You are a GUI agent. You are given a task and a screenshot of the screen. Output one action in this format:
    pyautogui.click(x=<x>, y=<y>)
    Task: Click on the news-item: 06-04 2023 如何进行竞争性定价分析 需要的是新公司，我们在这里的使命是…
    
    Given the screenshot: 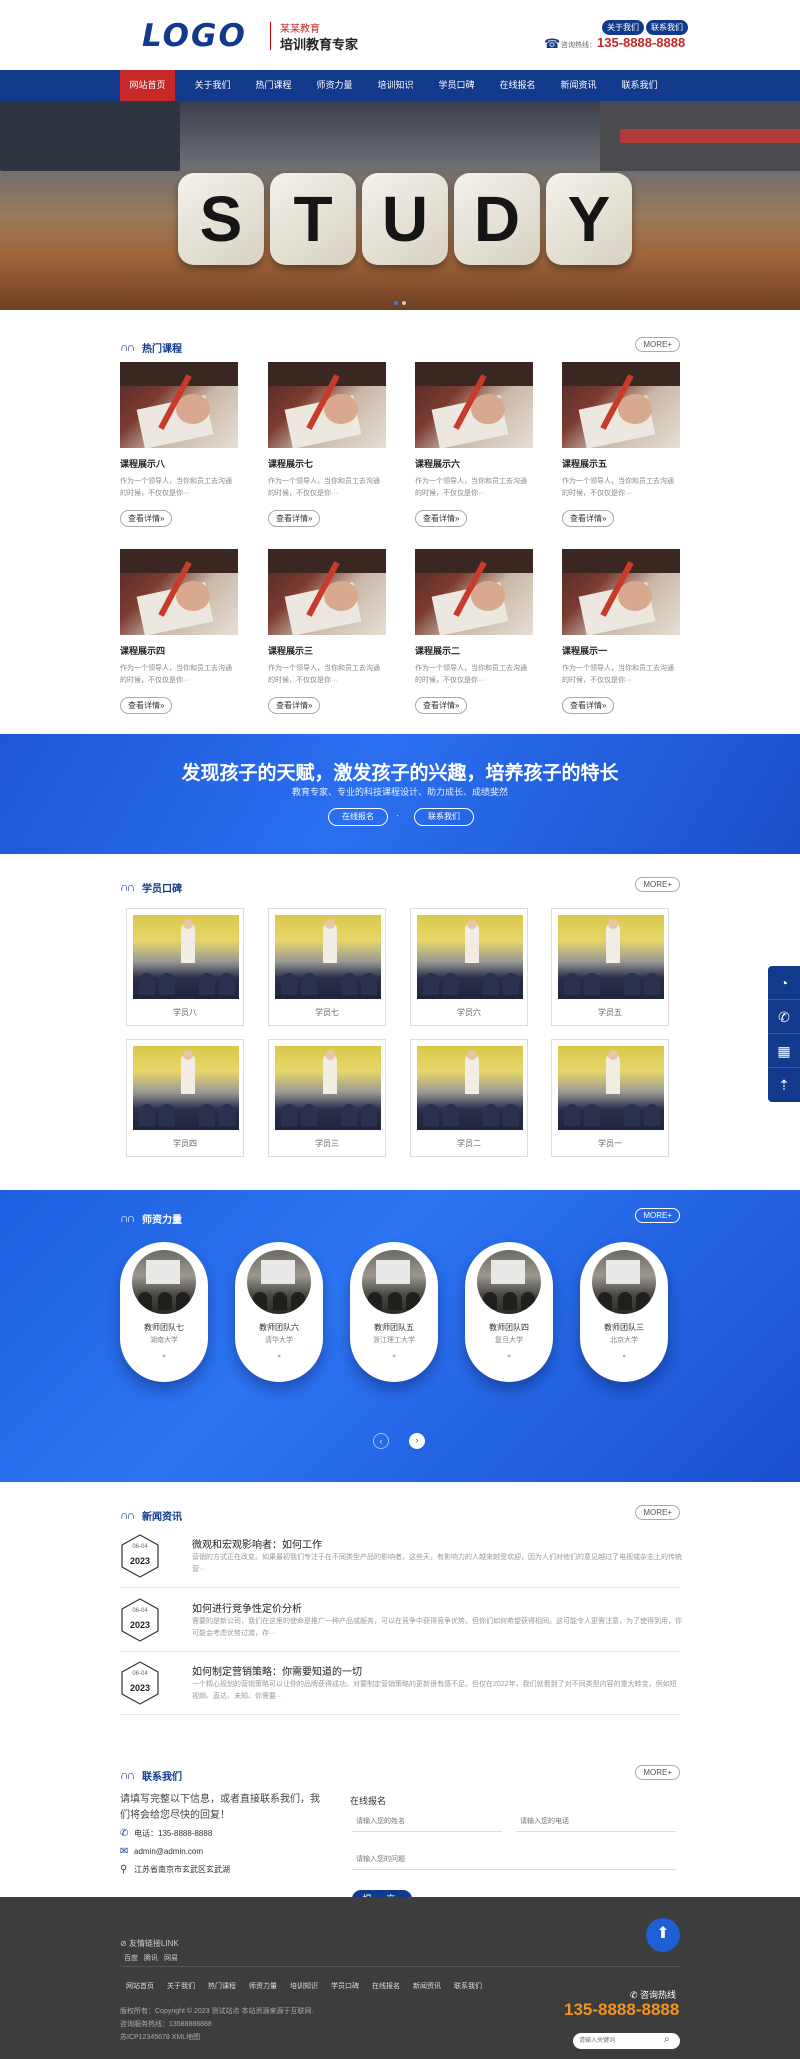 What is the action you would take?
    pyautogui.click(x=401, y=1623)
    